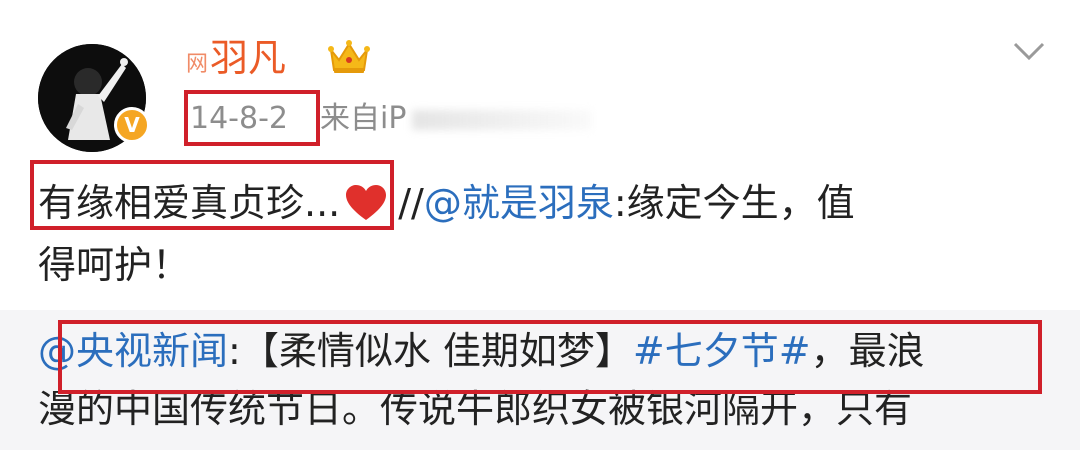 Image resolution: width=1080 pixels, height=450 pixels. Describe the element at coordinates (502, 119) in the screenshot. I see `blurred-source` at that location.